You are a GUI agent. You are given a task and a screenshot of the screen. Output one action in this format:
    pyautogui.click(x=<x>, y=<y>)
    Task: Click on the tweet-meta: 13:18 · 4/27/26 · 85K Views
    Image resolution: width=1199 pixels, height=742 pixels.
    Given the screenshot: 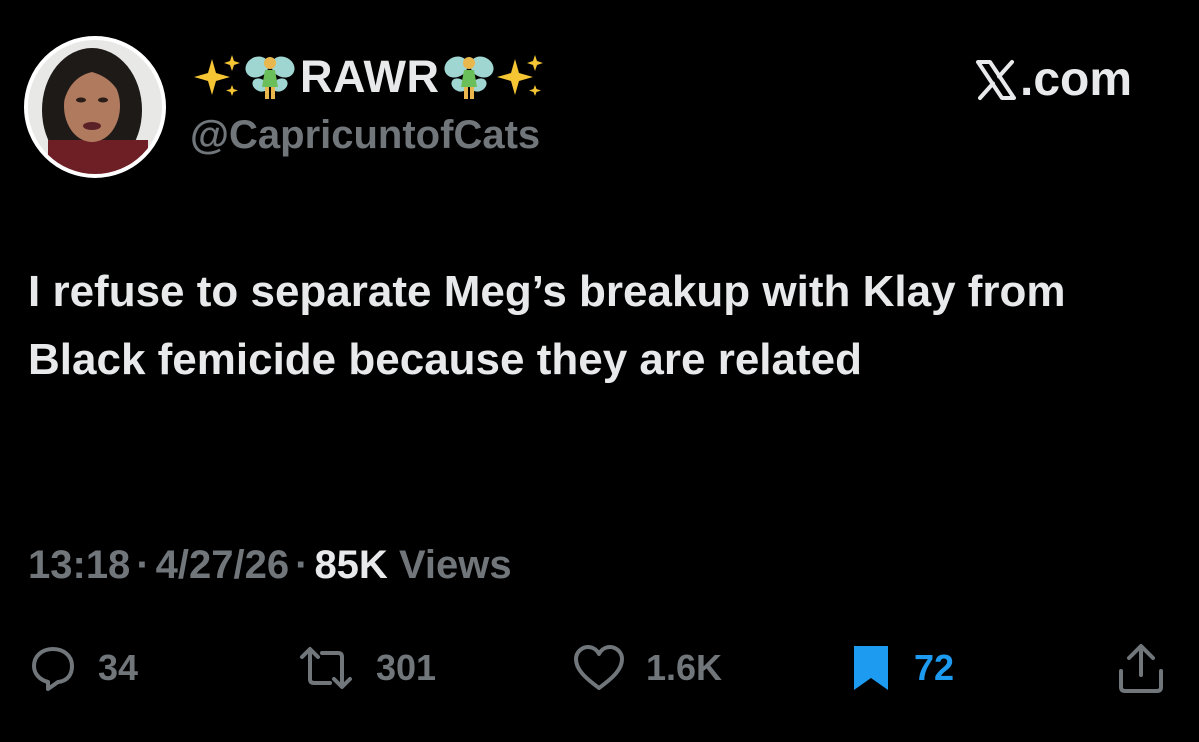 What is the action you would take?
    pyautogui.click(x=270, y=565)
    